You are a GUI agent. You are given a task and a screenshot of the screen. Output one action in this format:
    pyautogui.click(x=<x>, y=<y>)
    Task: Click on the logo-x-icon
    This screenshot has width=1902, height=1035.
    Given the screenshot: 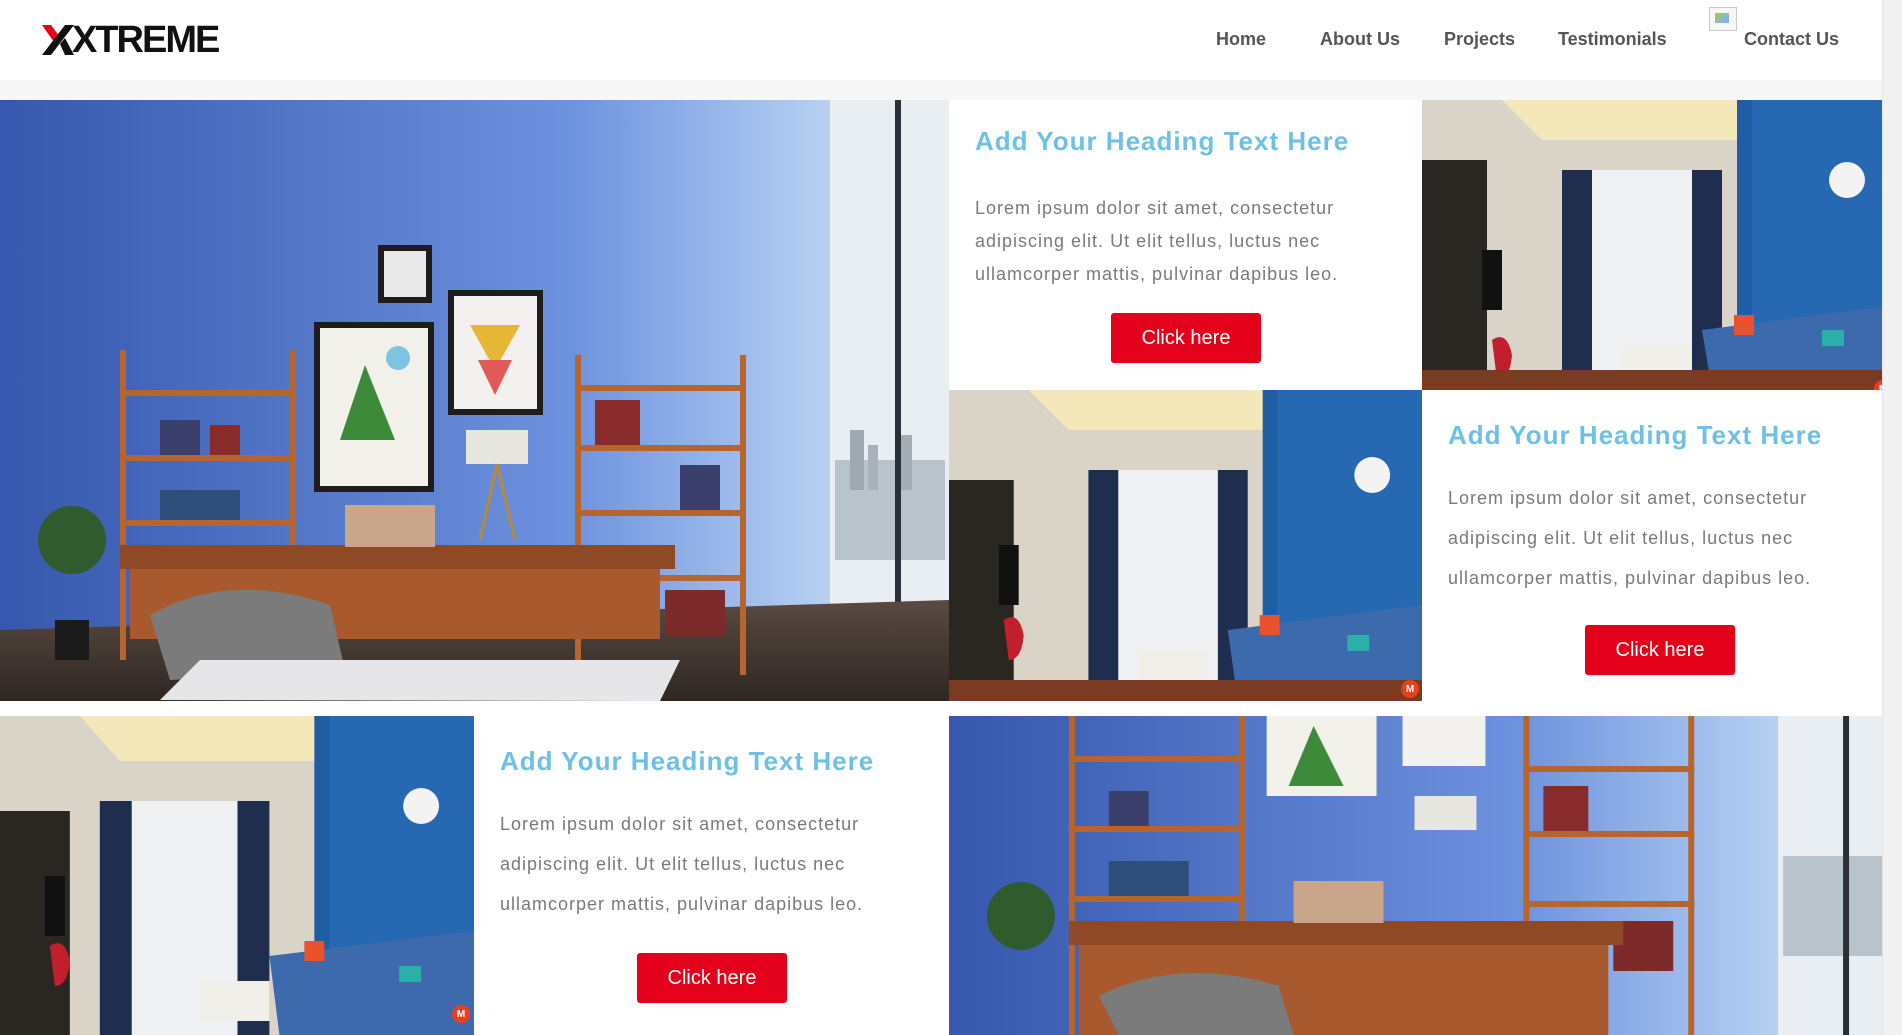 What is the action you would take?
    pyautogui.click(x=58, y=40)
    